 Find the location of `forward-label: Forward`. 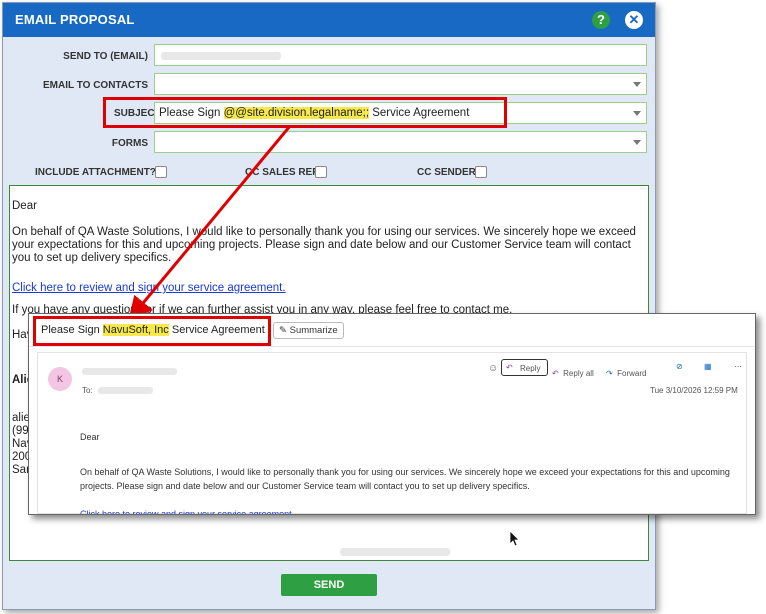

forward-label: Forward is located at coordinates (632, 373).